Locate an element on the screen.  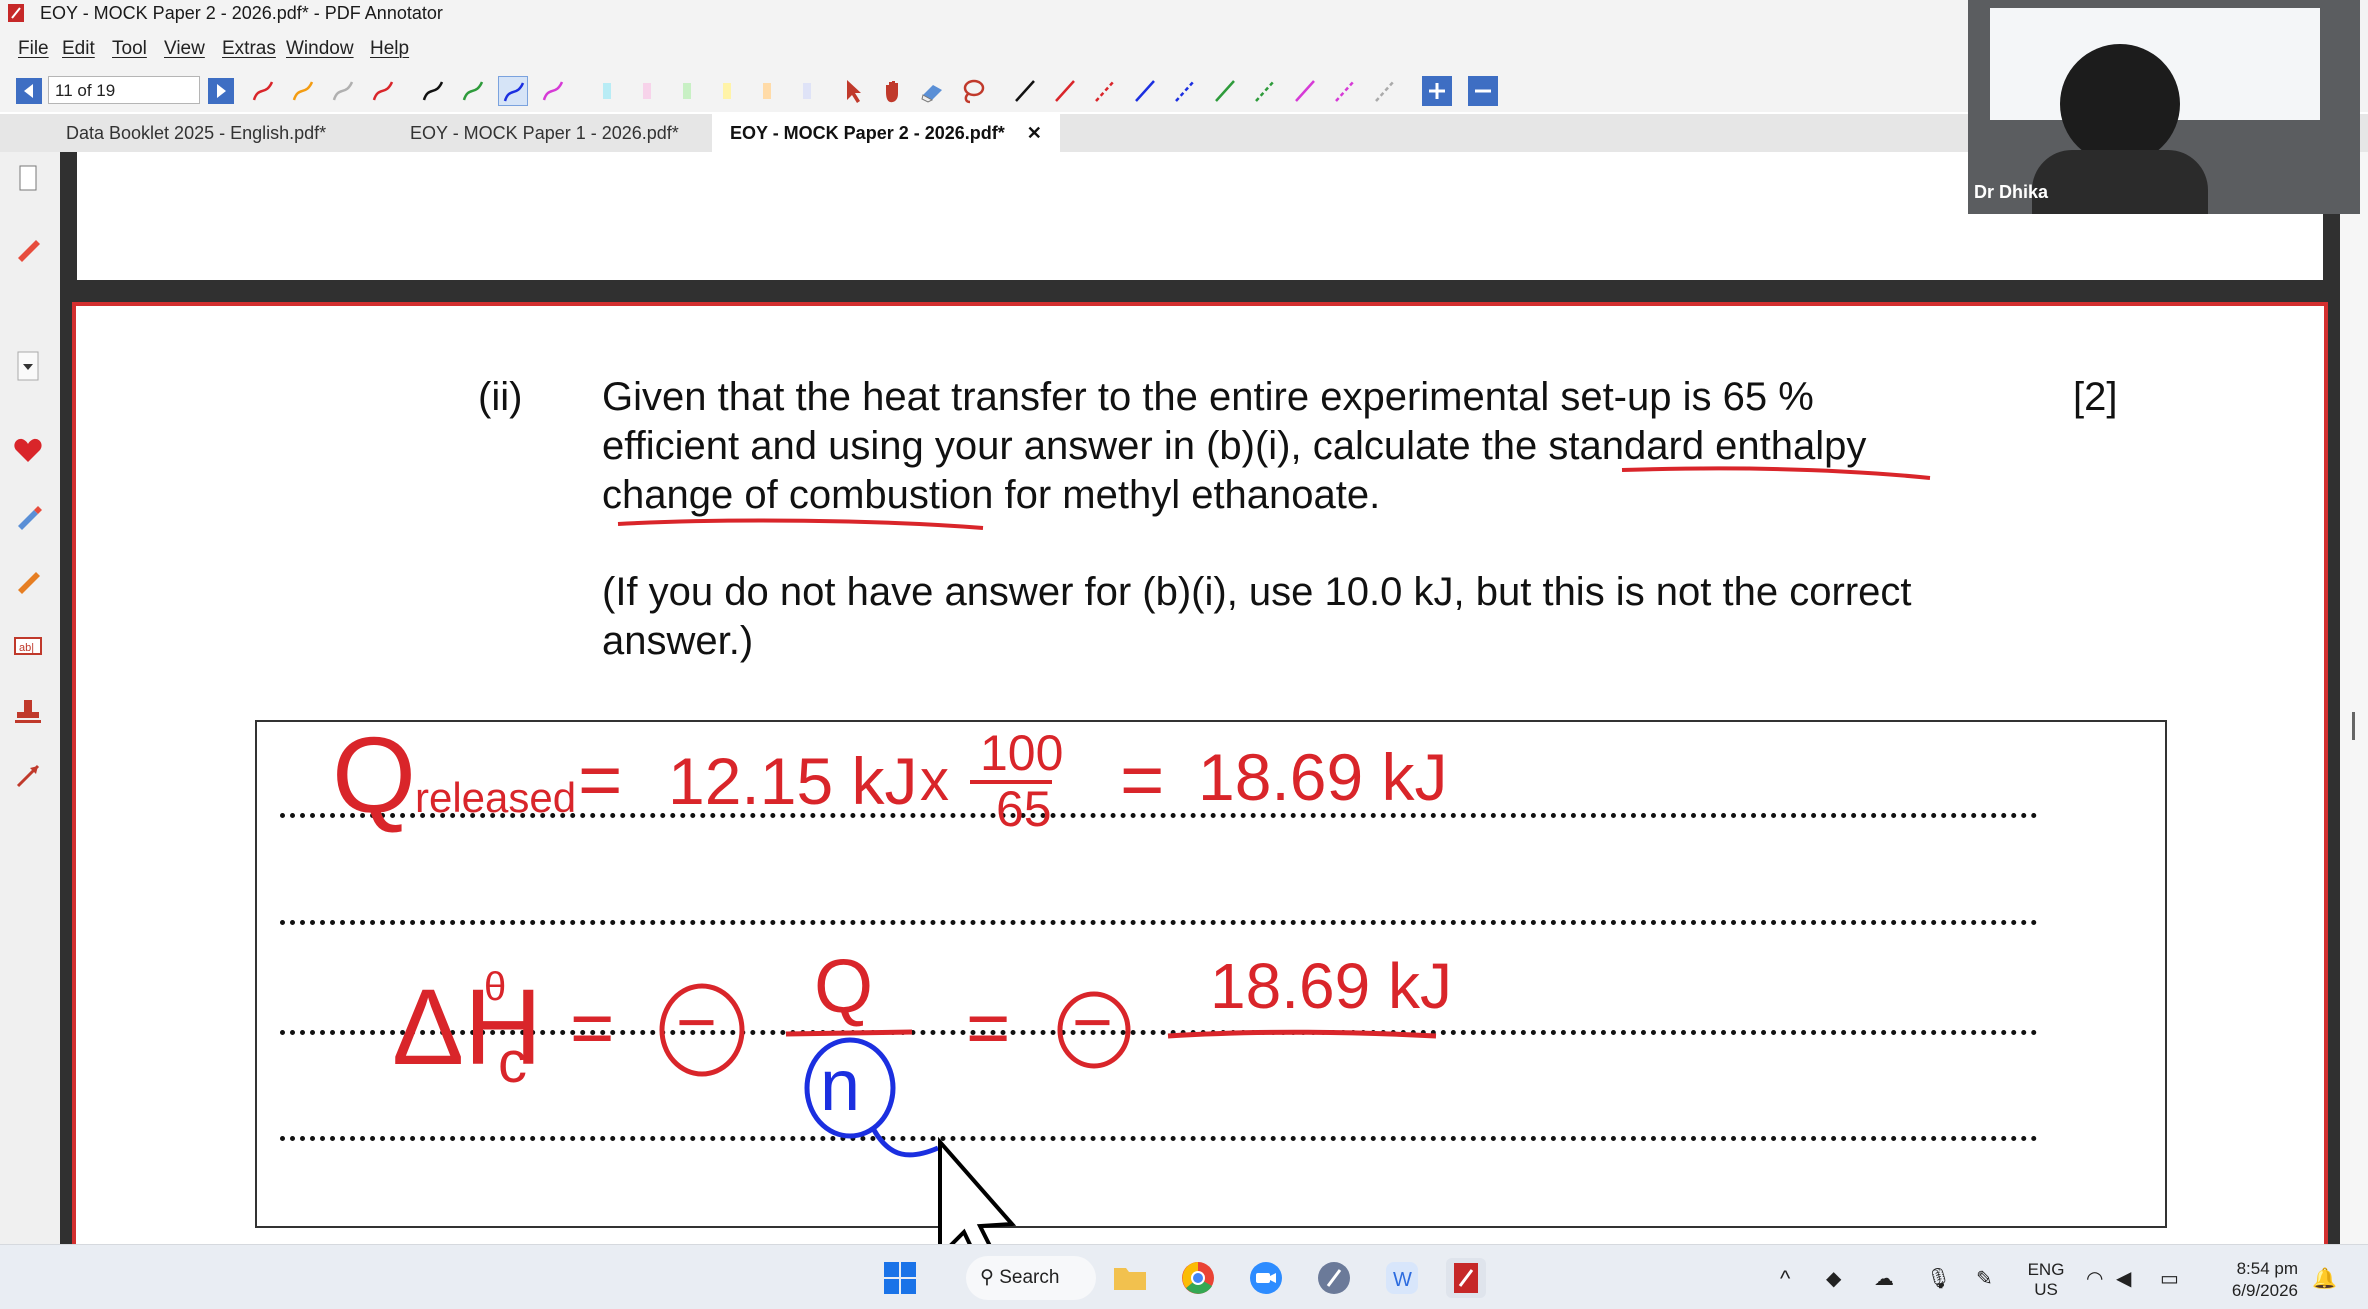
microphone-icon: 🎙 is located at coordinates (1938, 1278).